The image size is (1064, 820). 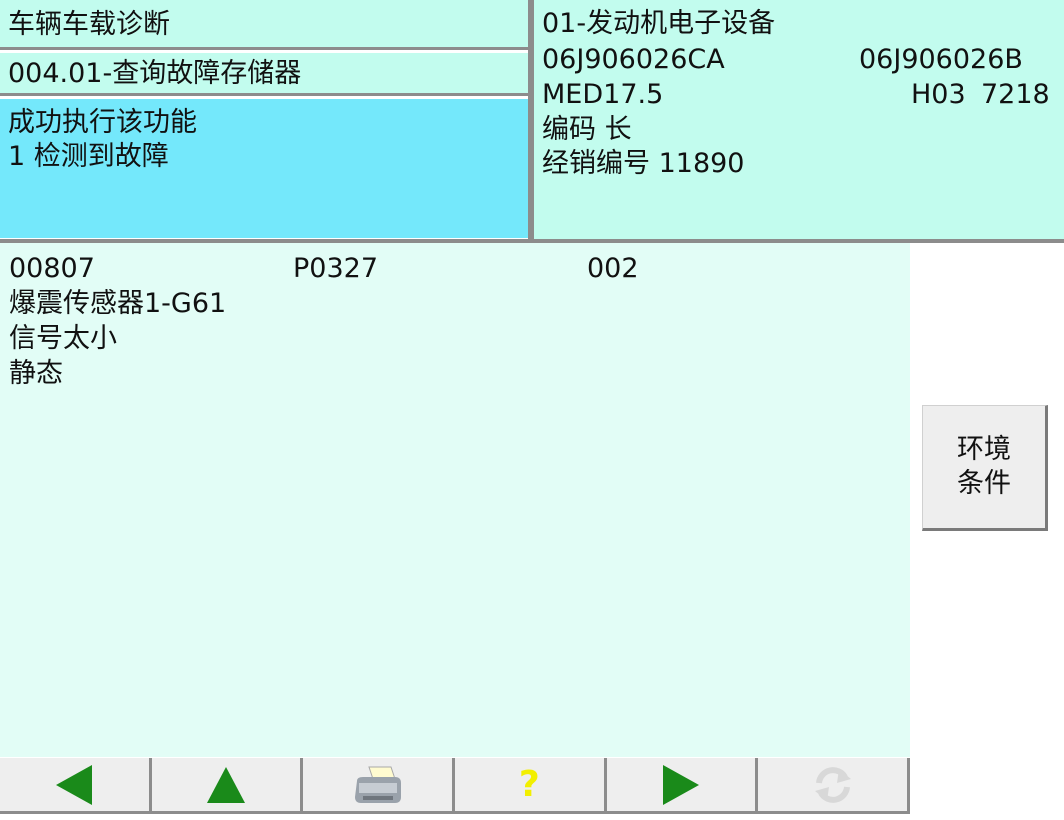 I want to click on refresh-button, so click(x=834, y=786).